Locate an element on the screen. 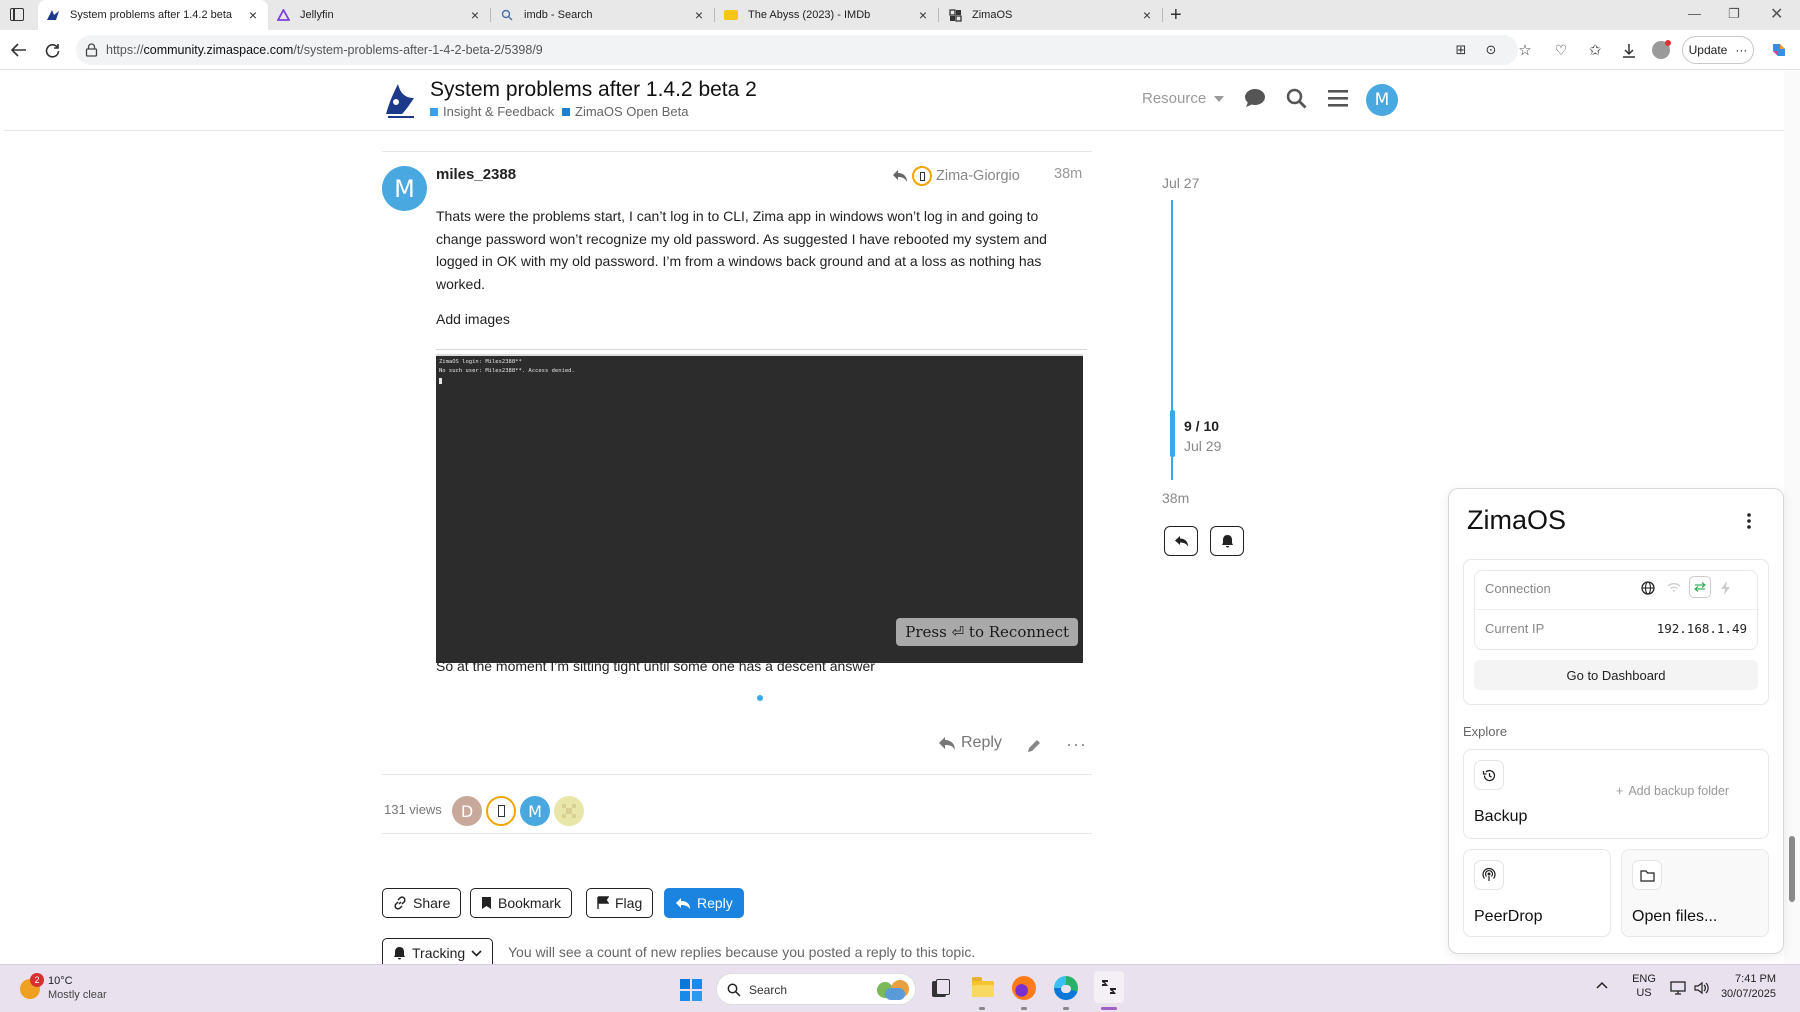 This screenshot has height=1012, width=1800. clock: 7:41 PM 30/07/2025 is located at coordinates (1746, 986).